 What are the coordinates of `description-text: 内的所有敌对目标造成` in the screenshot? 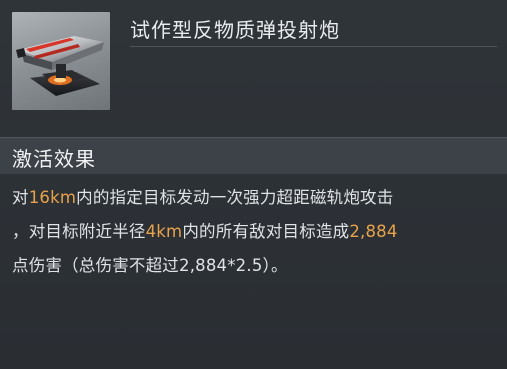 It's located at (266, 231).